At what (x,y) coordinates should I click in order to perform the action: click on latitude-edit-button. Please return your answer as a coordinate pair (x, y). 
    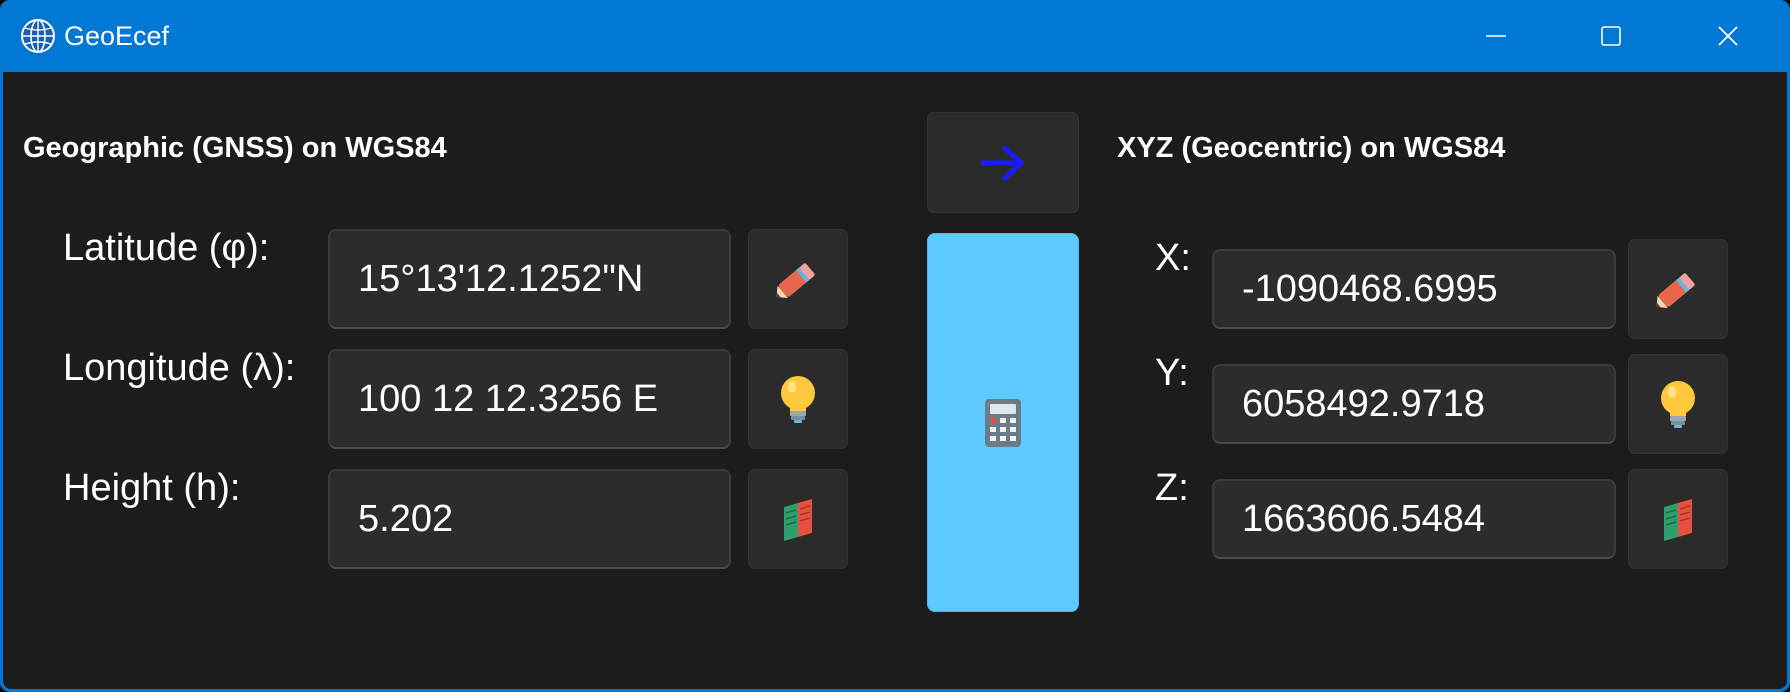
    Looking at the image, I should click on (798, 279).